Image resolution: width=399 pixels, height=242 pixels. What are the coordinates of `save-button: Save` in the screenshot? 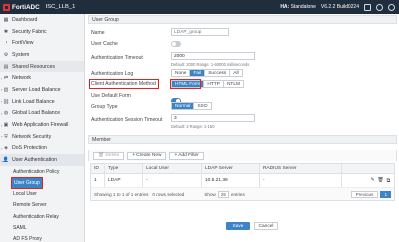 It's located at (238, 226).